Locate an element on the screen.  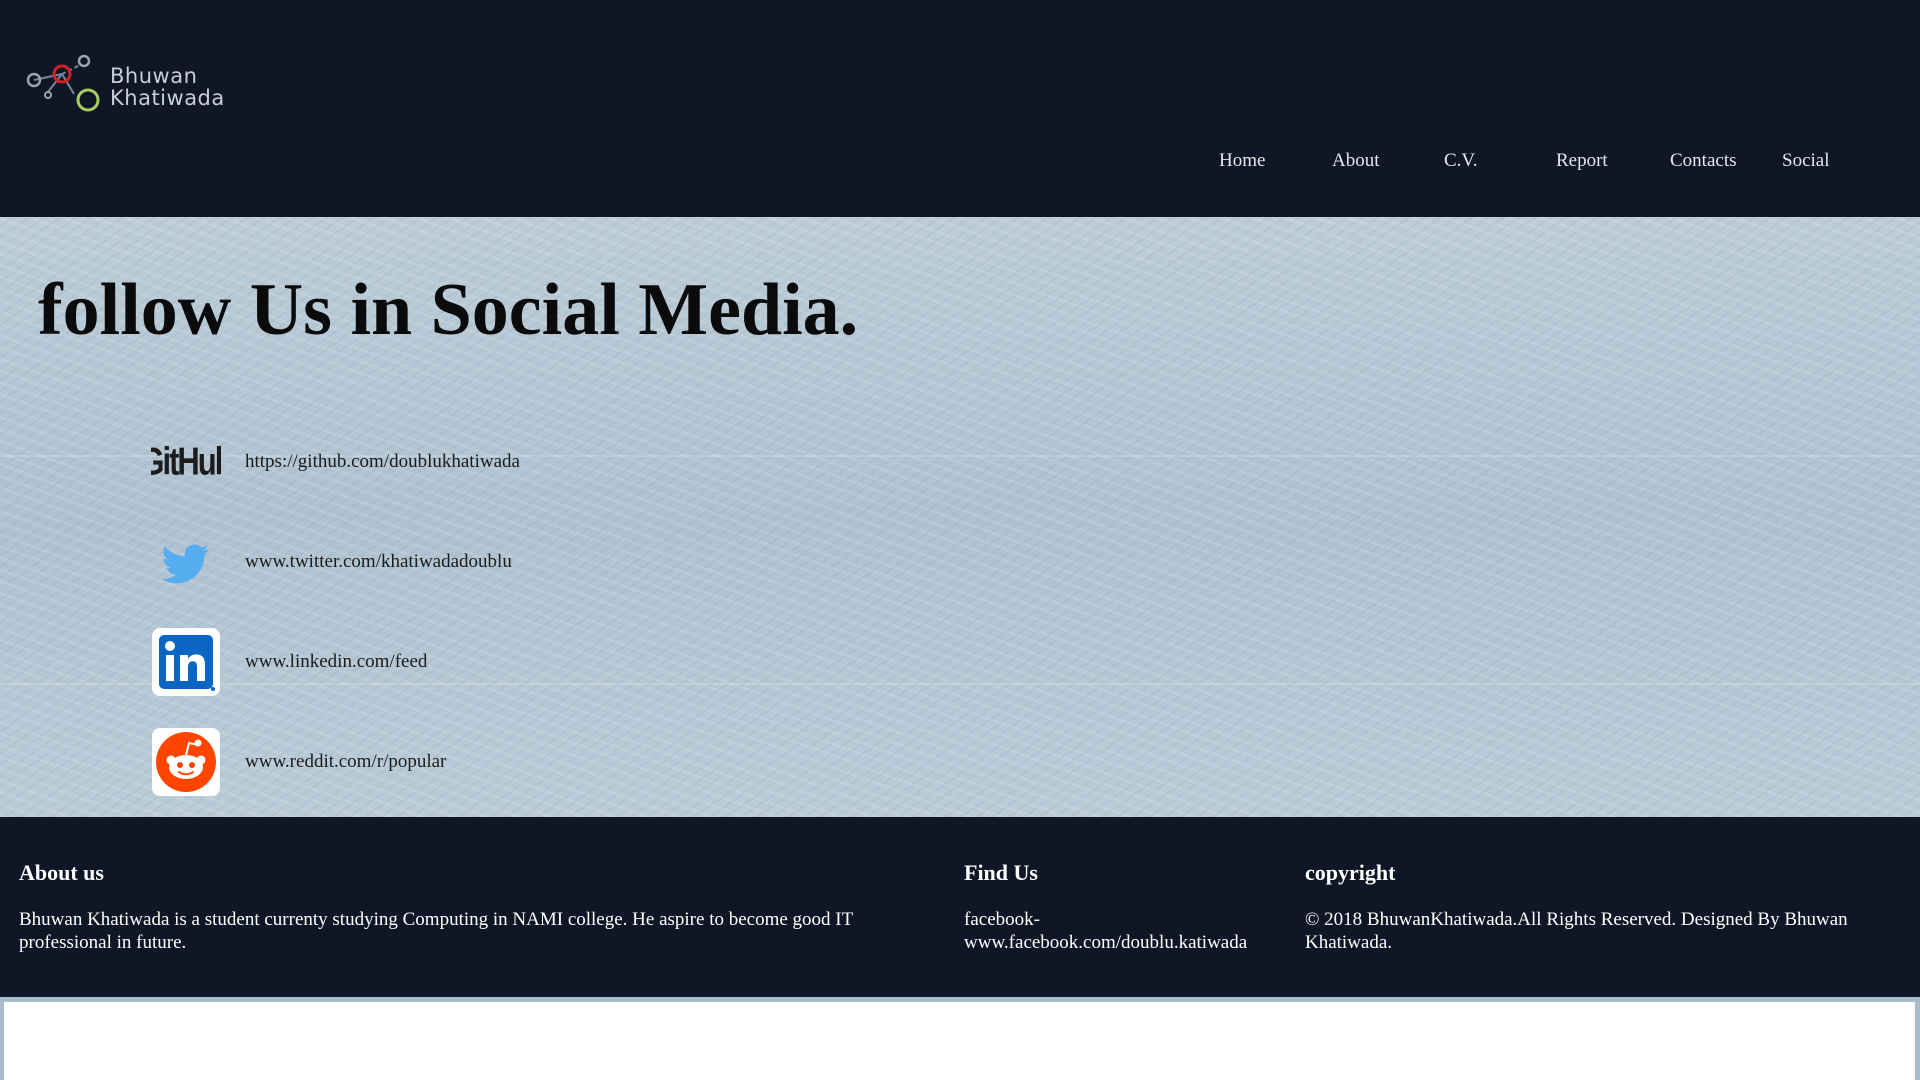
logo-text: Bhuwan Khatiwada is located at coordinates (167, 87).